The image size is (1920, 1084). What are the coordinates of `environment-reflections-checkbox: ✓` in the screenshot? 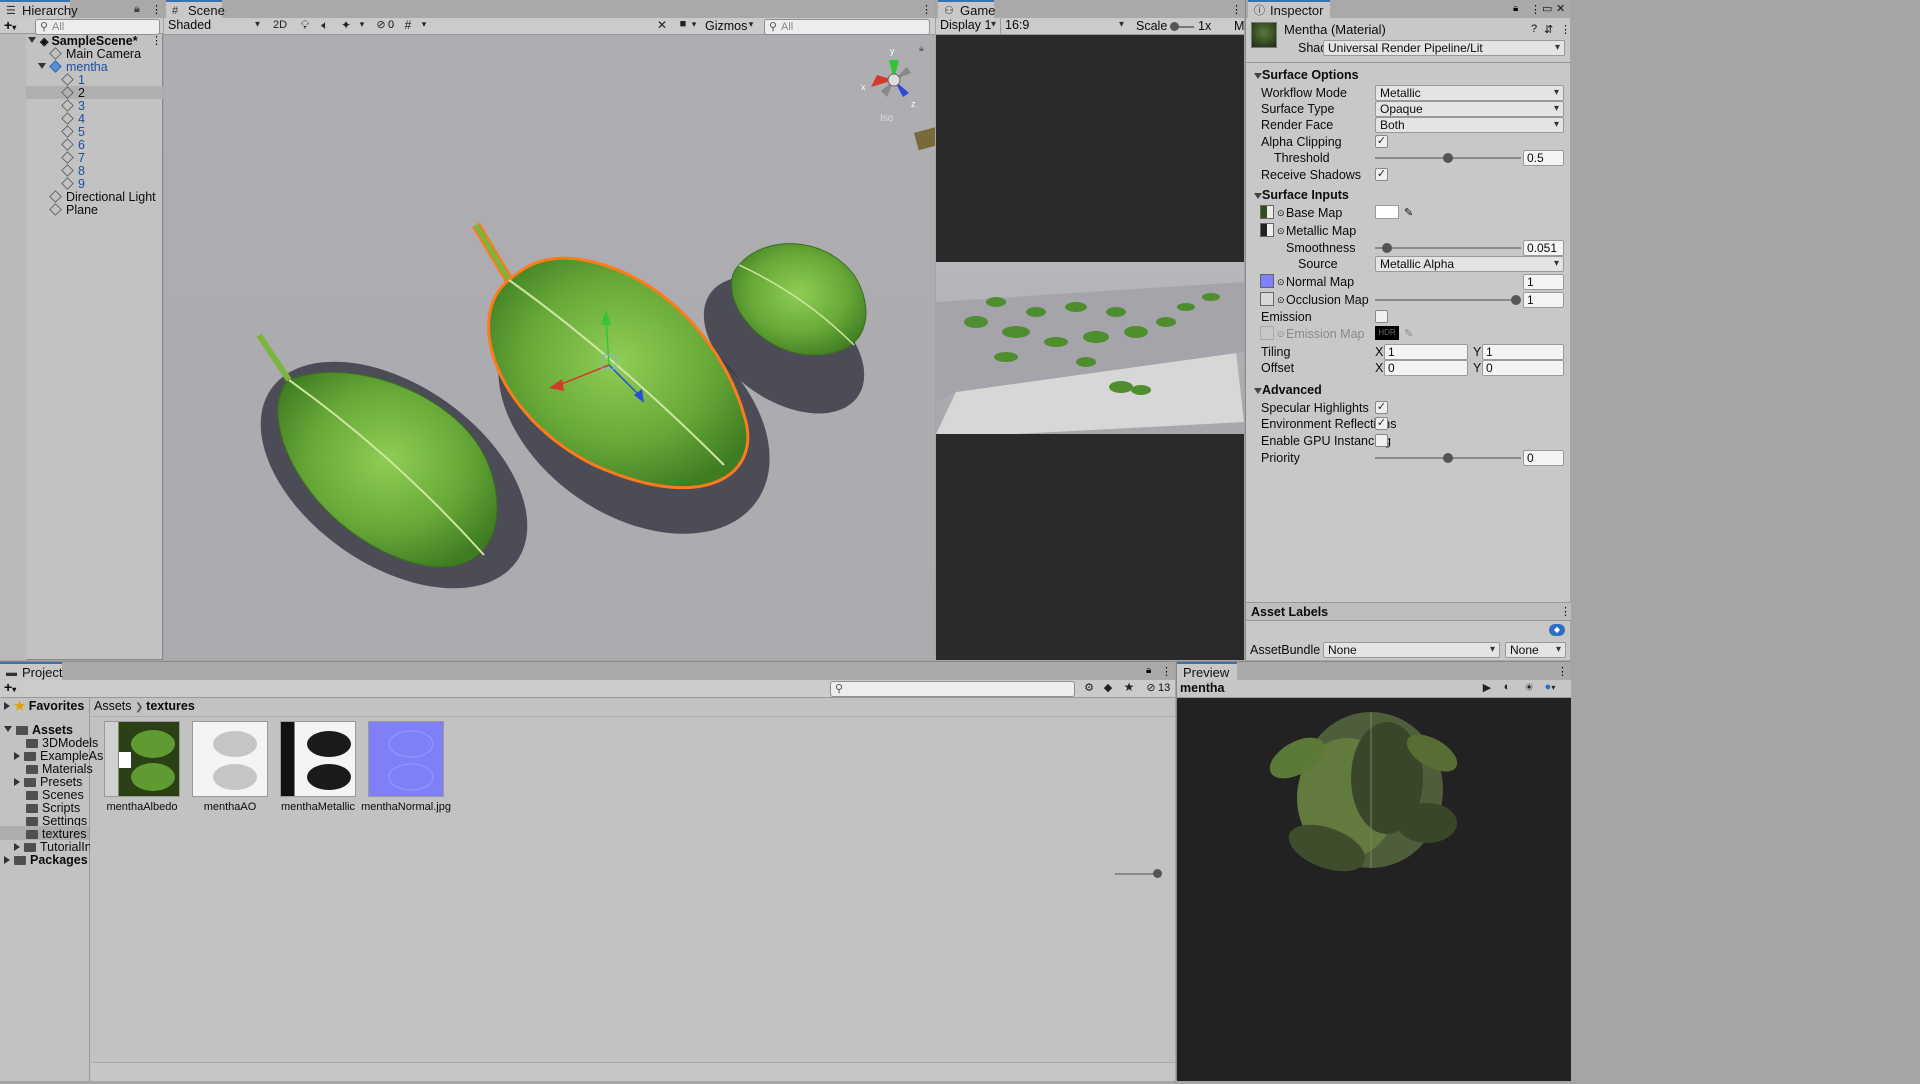 It's located at (1381, 423).